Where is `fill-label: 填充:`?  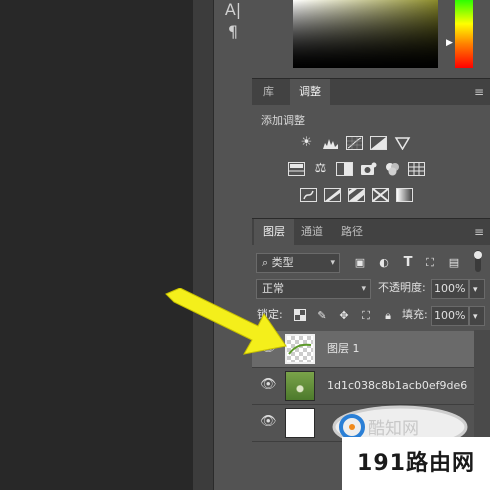 fill-label: 填充: is located at coordinates (415, 314).